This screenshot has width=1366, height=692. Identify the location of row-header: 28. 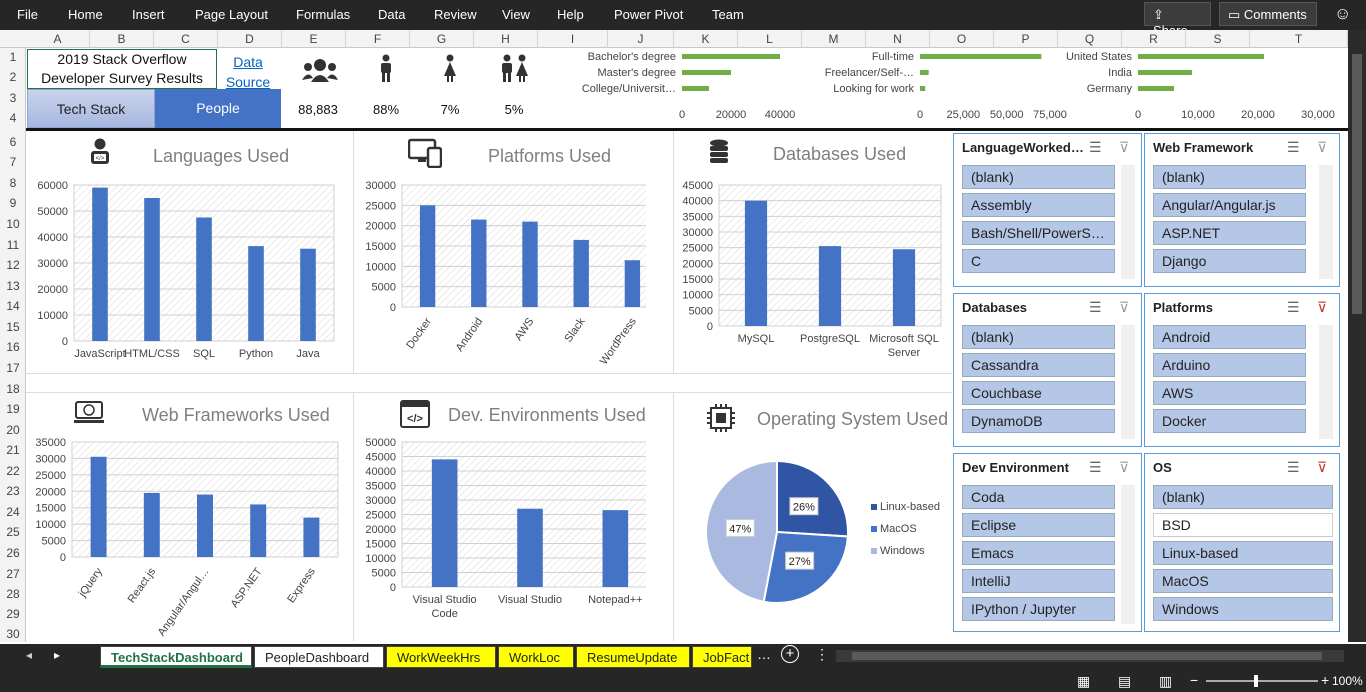
(13, 594).